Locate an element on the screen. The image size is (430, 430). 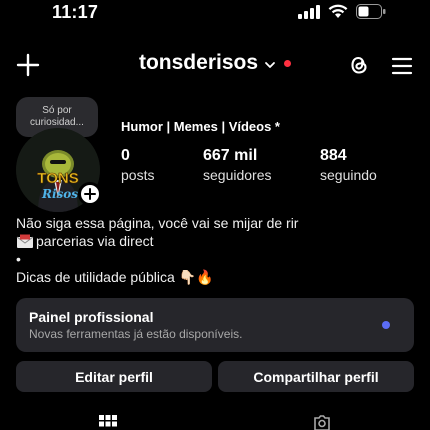
edit-profile-button: Editar perfil is located at coordinates (114, 376).